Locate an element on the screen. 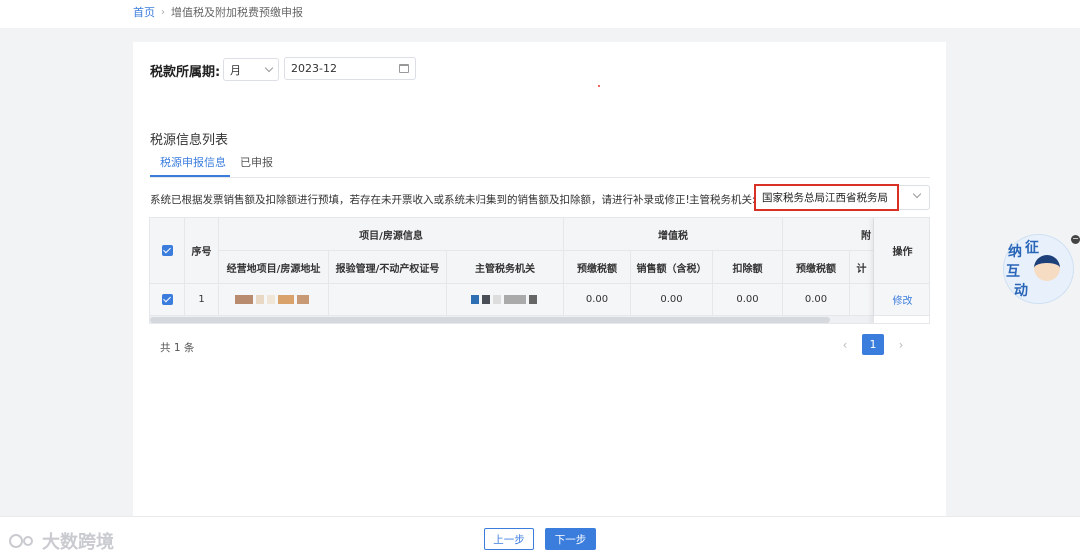 The image size is (1080, 559). header-project-address: 经营地项目/房源地址 is located at coordinates (274, 267).